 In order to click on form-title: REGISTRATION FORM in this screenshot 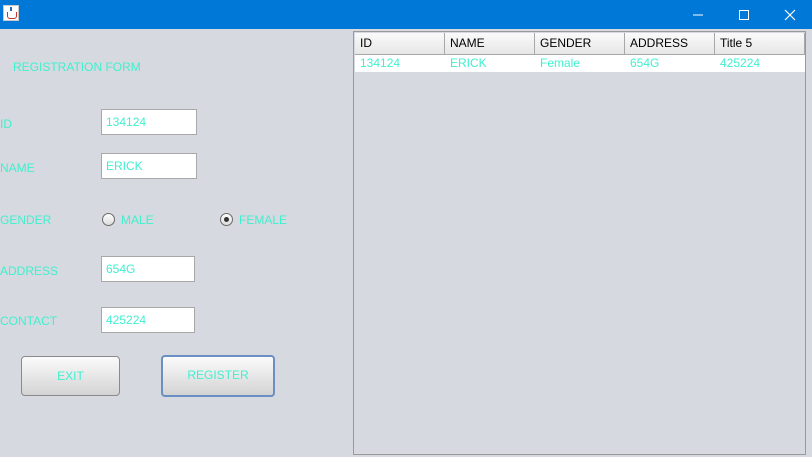, I will do `click(77, 67)`.